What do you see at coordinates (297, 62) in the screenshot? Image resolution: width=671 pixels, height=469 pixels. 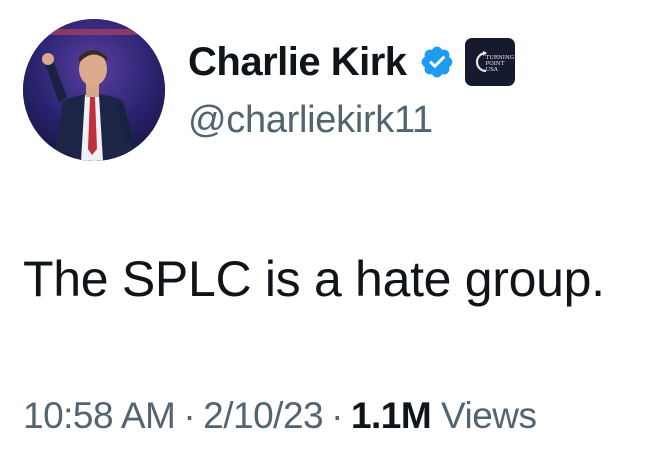 I see `display-name: Charlie Kirk` at bounding box center [297, 62].